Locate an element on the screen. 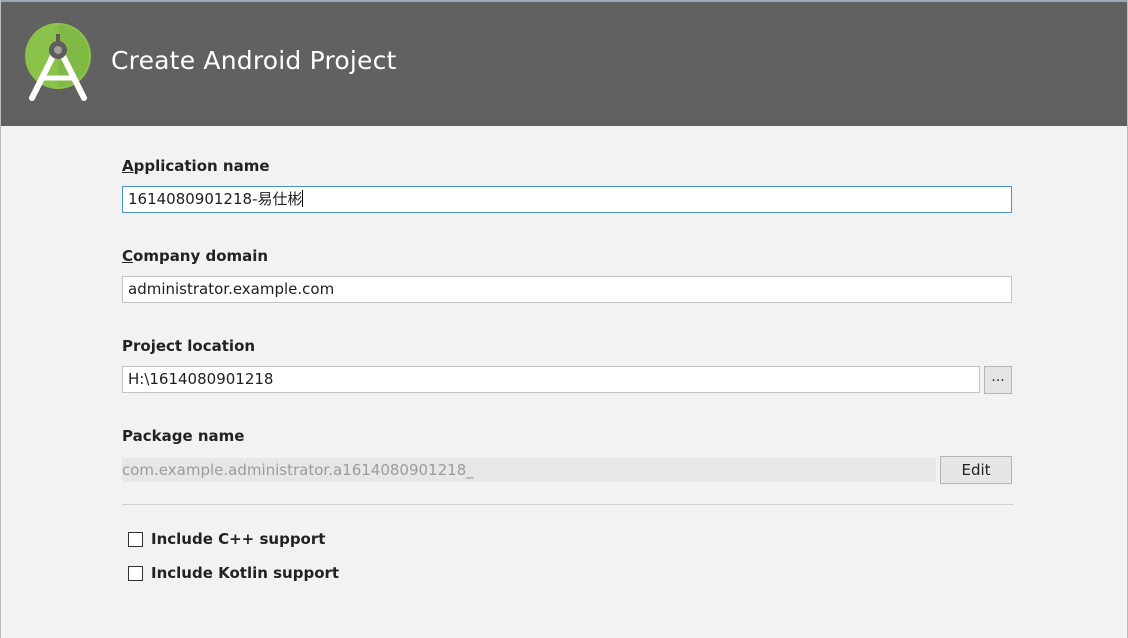 This screenshot has height=638, width=1128. kotlin-support-option: Include Kotlin support is located at coordinates (233, 573).